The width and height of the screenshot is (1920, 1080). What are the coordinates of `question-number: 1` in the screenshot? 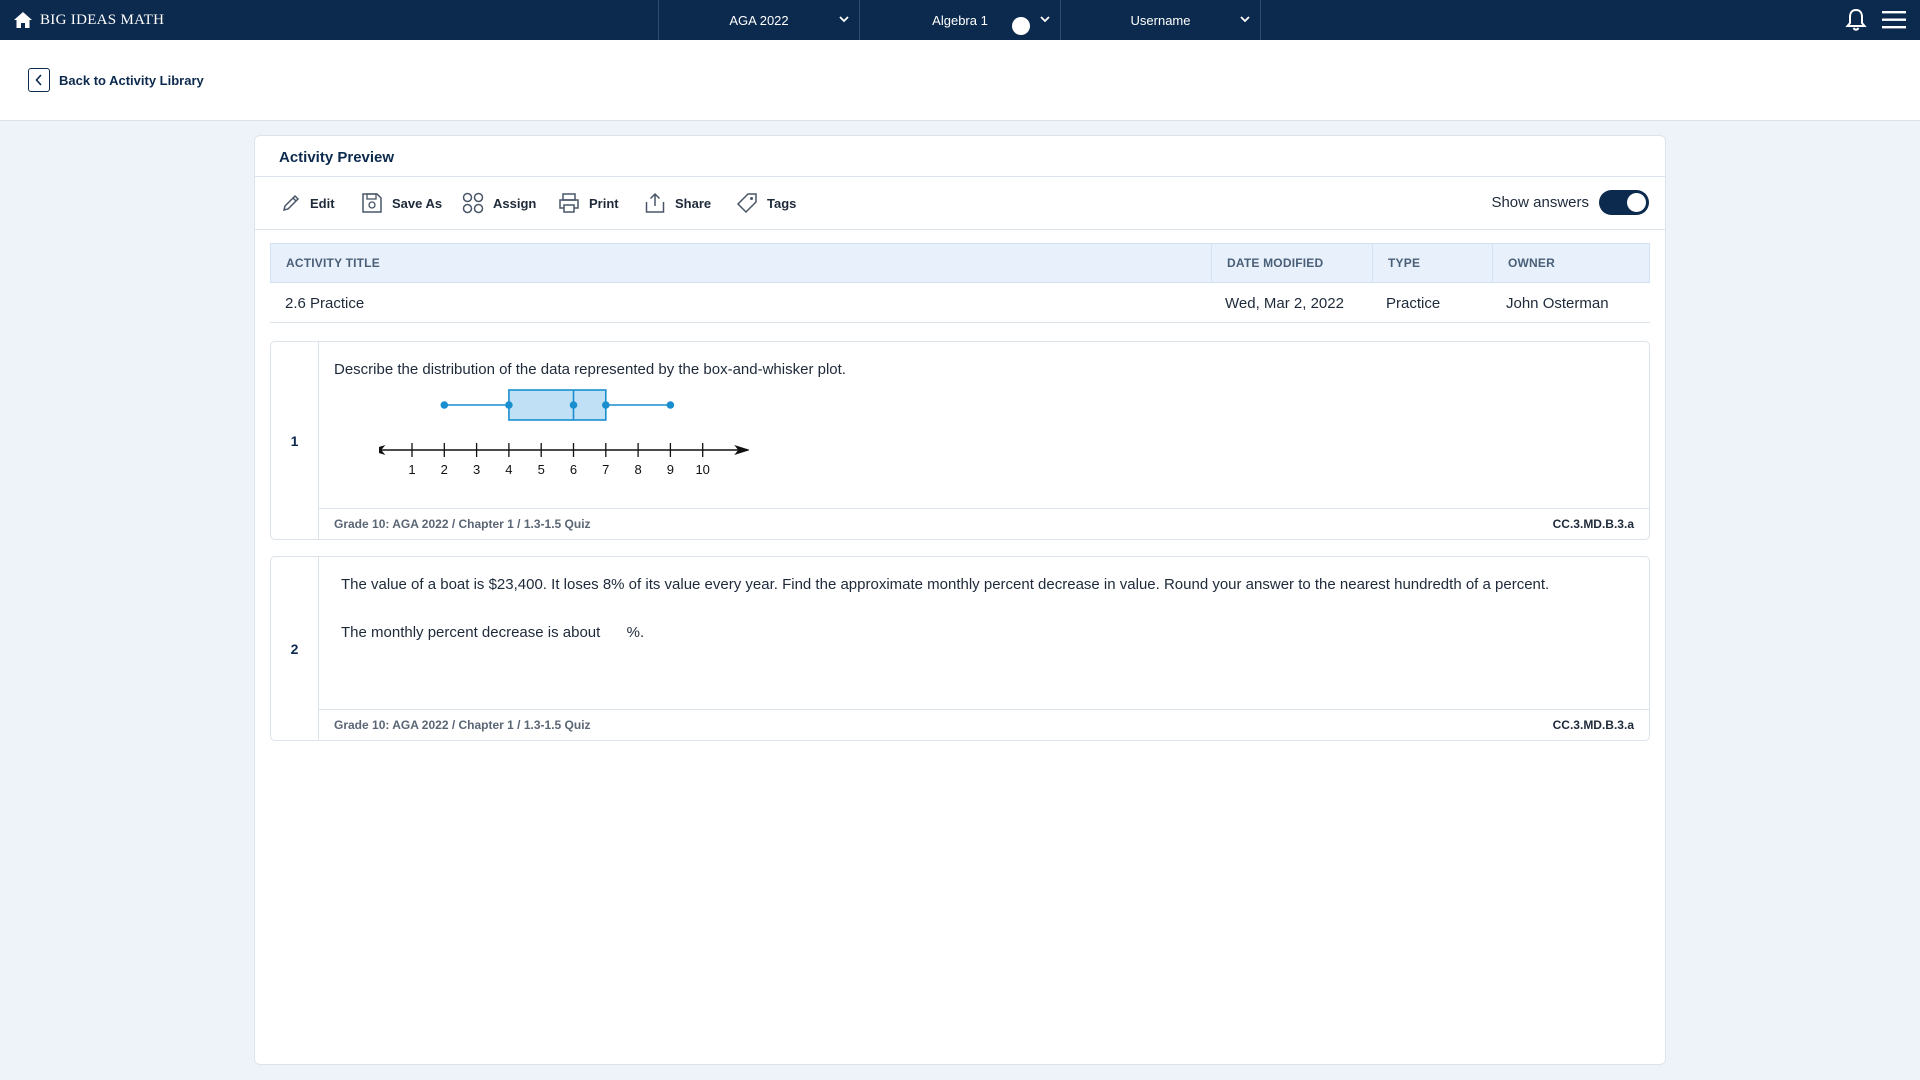 It's located at (295, 440).